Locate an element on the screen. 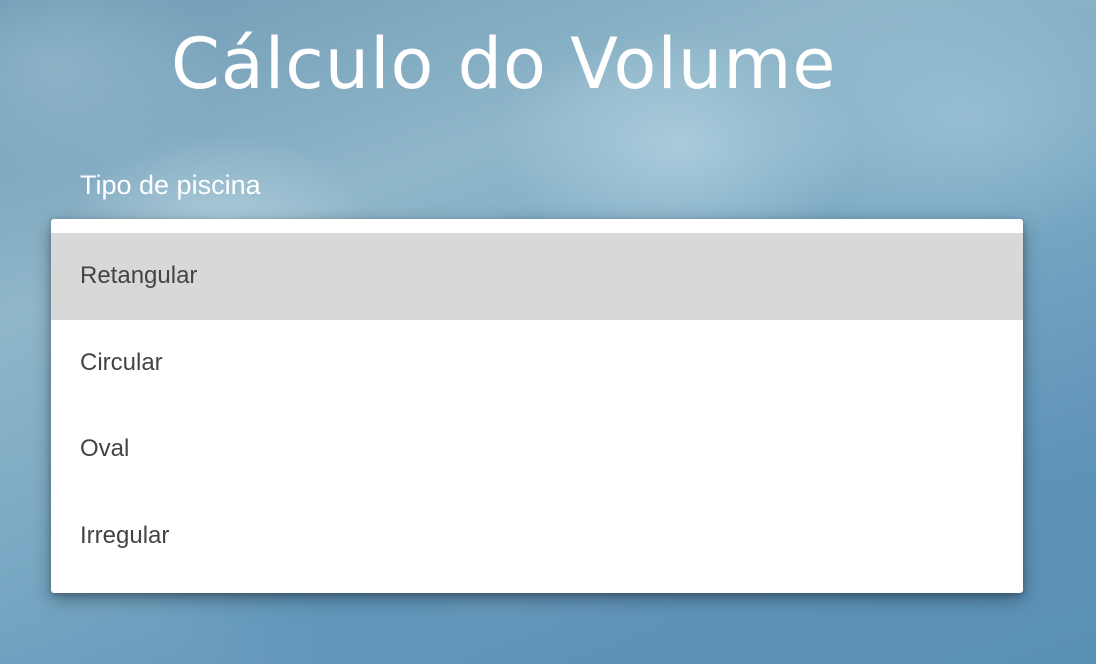 The height and width of the screenshot is (664, 1096). option-label: Circular is located at coordinates (121, 362).